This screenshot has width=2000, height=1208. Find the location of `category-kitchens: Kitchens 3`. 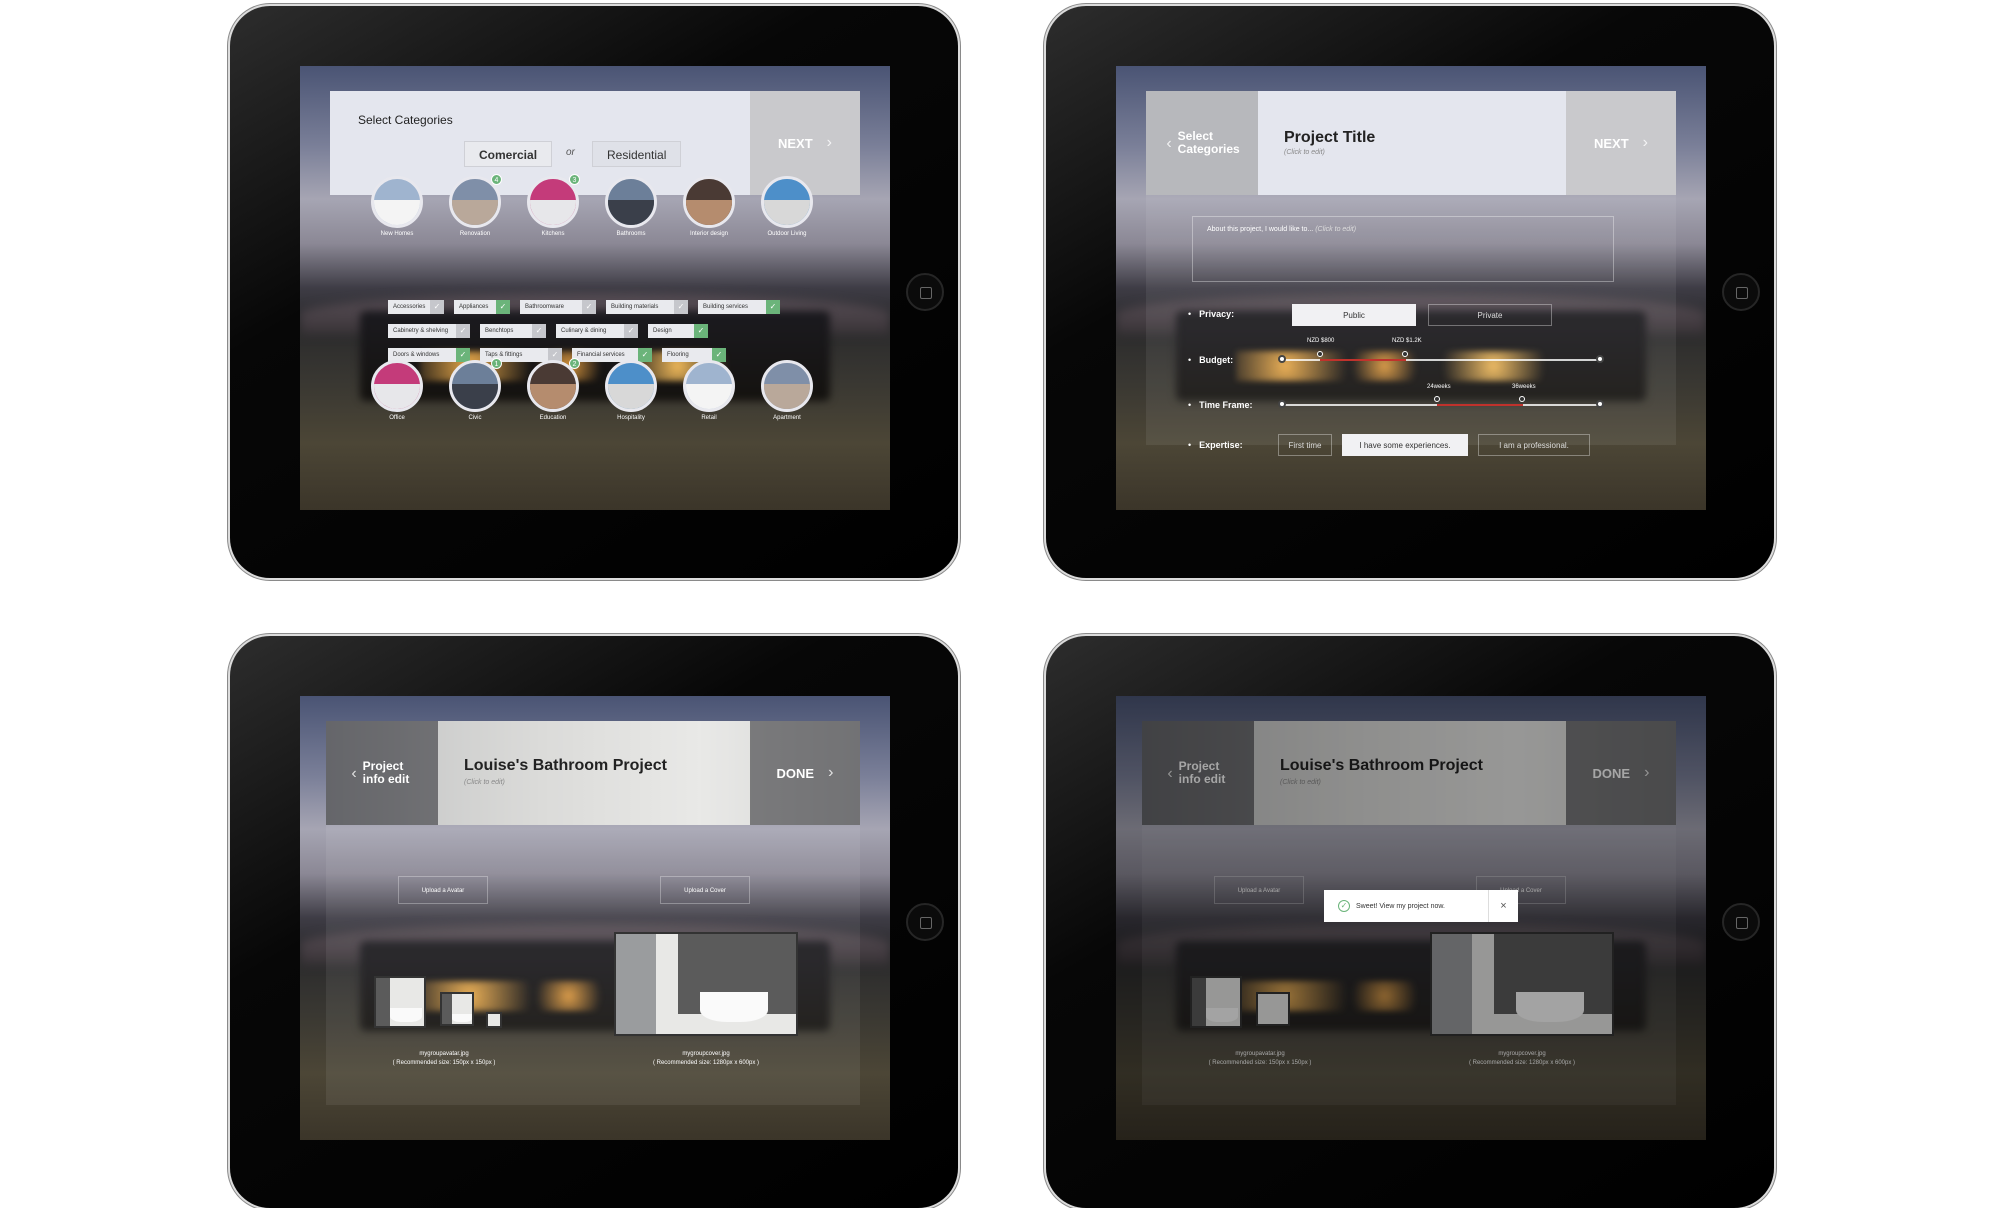

category-kitchens: Kitchens 3 is located at coordinates (553, 205).